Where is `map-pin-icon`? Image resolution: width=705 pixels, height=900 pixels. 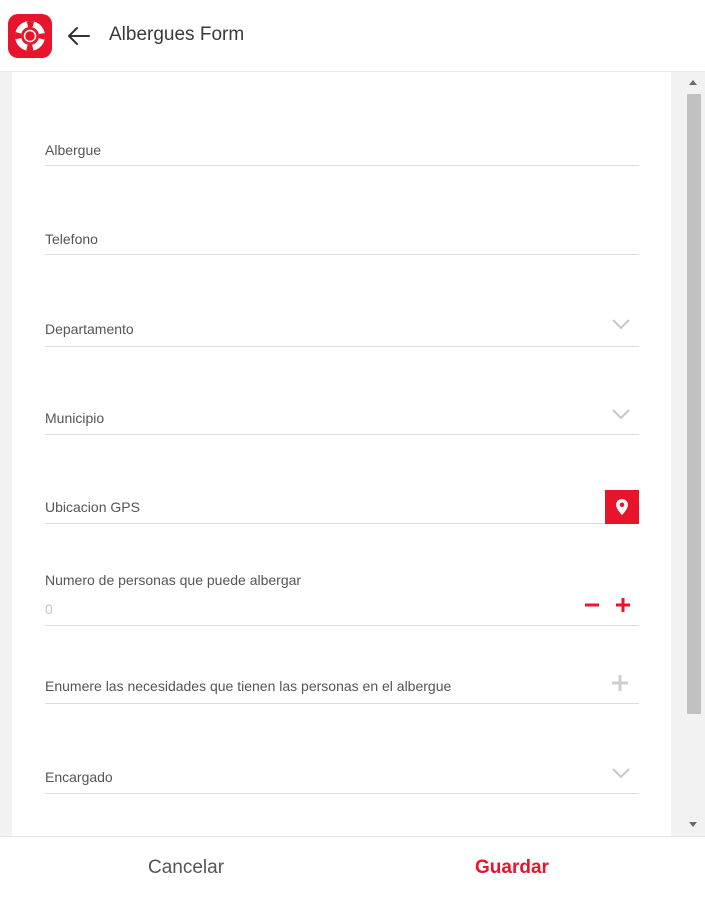
map-pin-icon is located at coordinates (622, 507).